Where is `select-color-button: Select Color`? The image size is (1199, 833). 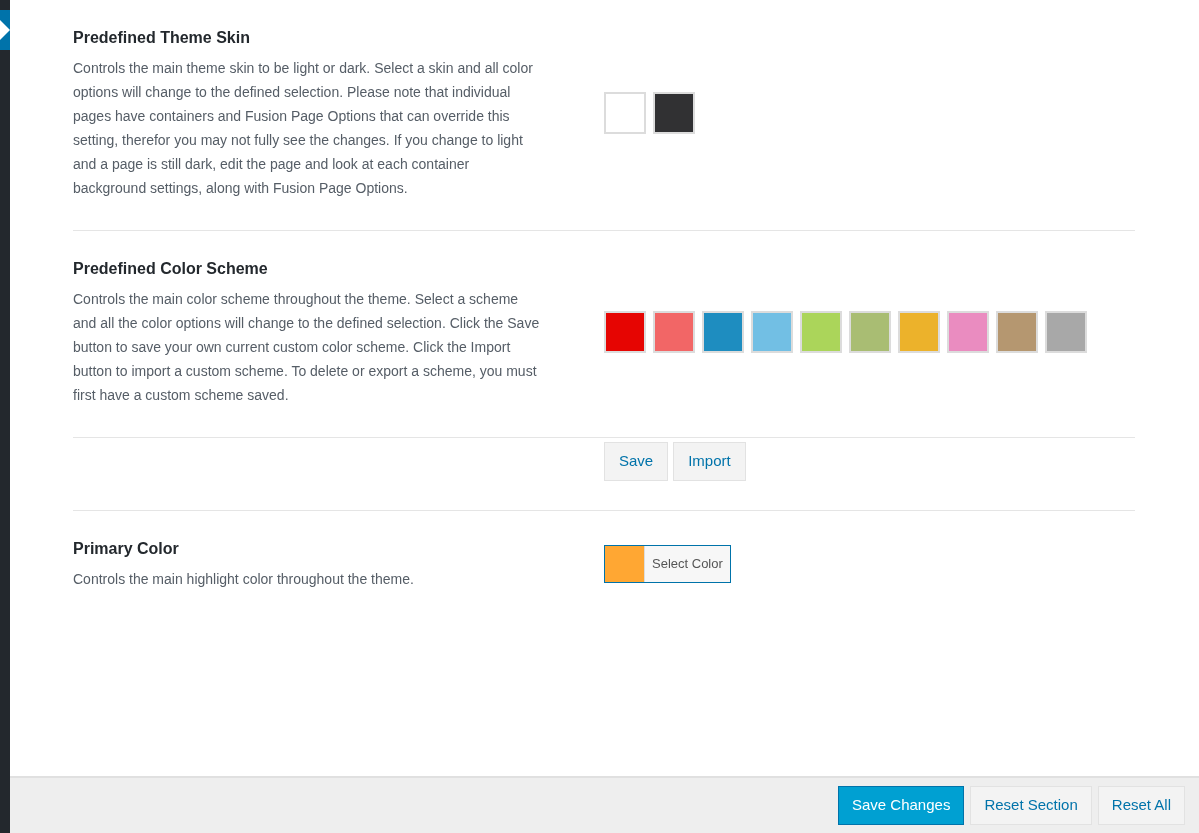 select-color-button: Select Color is located at coordinates (667, 564).